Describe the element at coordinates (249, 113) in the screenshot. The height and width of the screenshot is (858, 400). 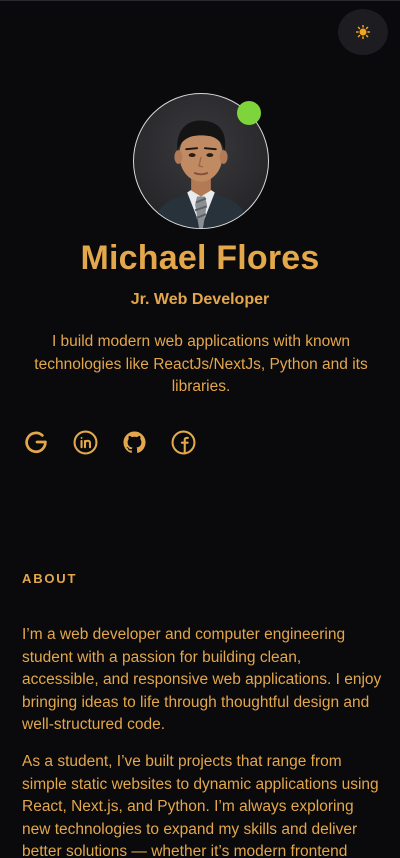
I see `online-status-indicator` at that location.